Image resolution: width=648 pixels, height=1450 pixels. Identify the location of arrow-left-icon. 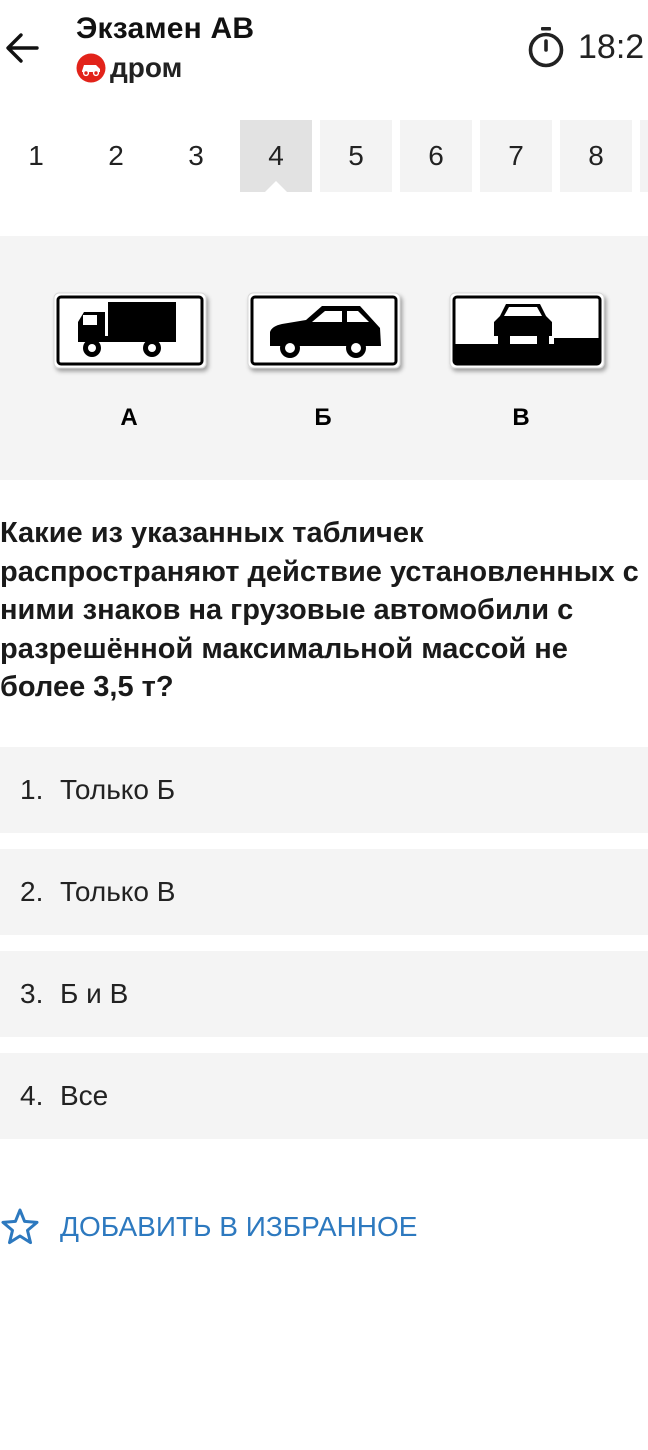
(22, 48).